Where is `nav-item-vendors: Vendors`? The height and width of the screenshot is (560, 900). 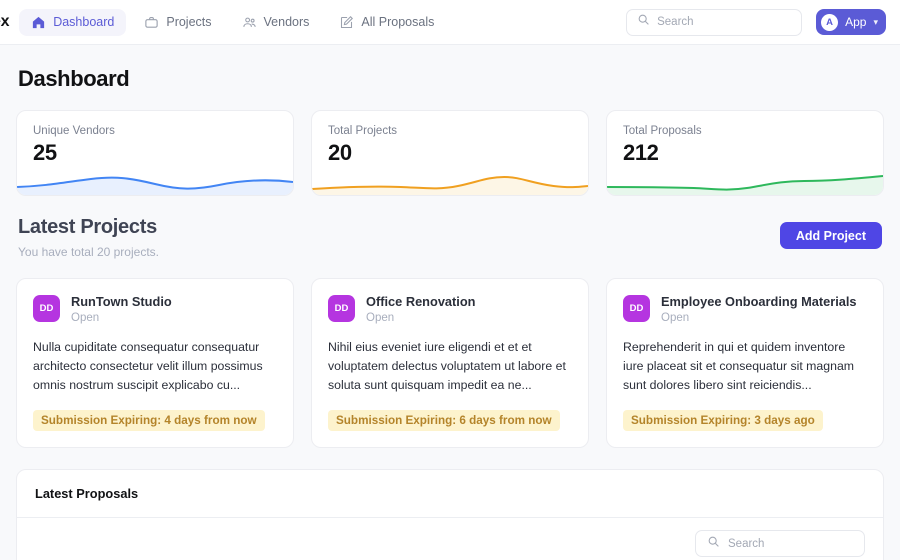
nav-item-vendors: Vendors is located at coordinates (276, 22).